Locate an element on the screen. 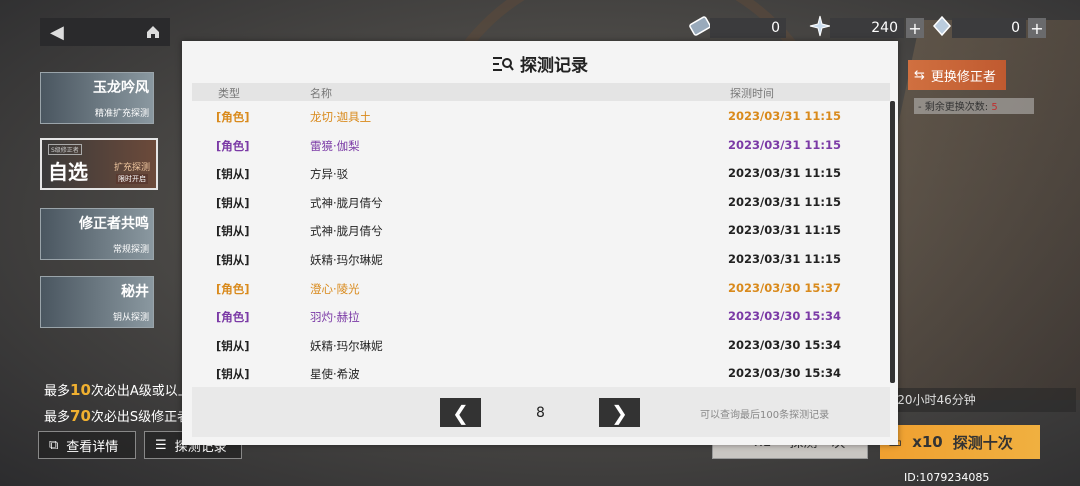 The width and height of the screenshot is (1080, 486). chevron-right-icon: ❯ is located at coordinates (619, 412).